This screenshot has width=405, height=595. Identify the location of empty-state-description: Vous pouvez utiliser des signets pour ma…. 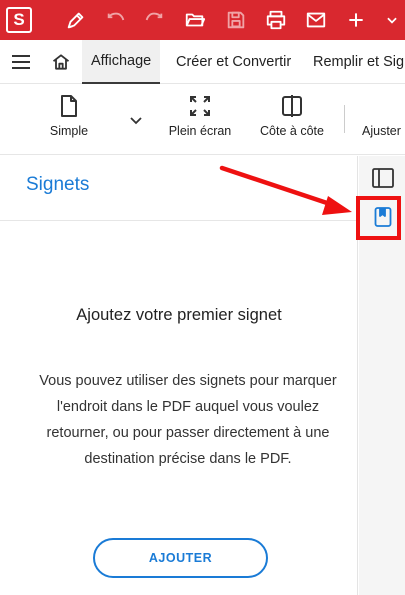
(188, 420).